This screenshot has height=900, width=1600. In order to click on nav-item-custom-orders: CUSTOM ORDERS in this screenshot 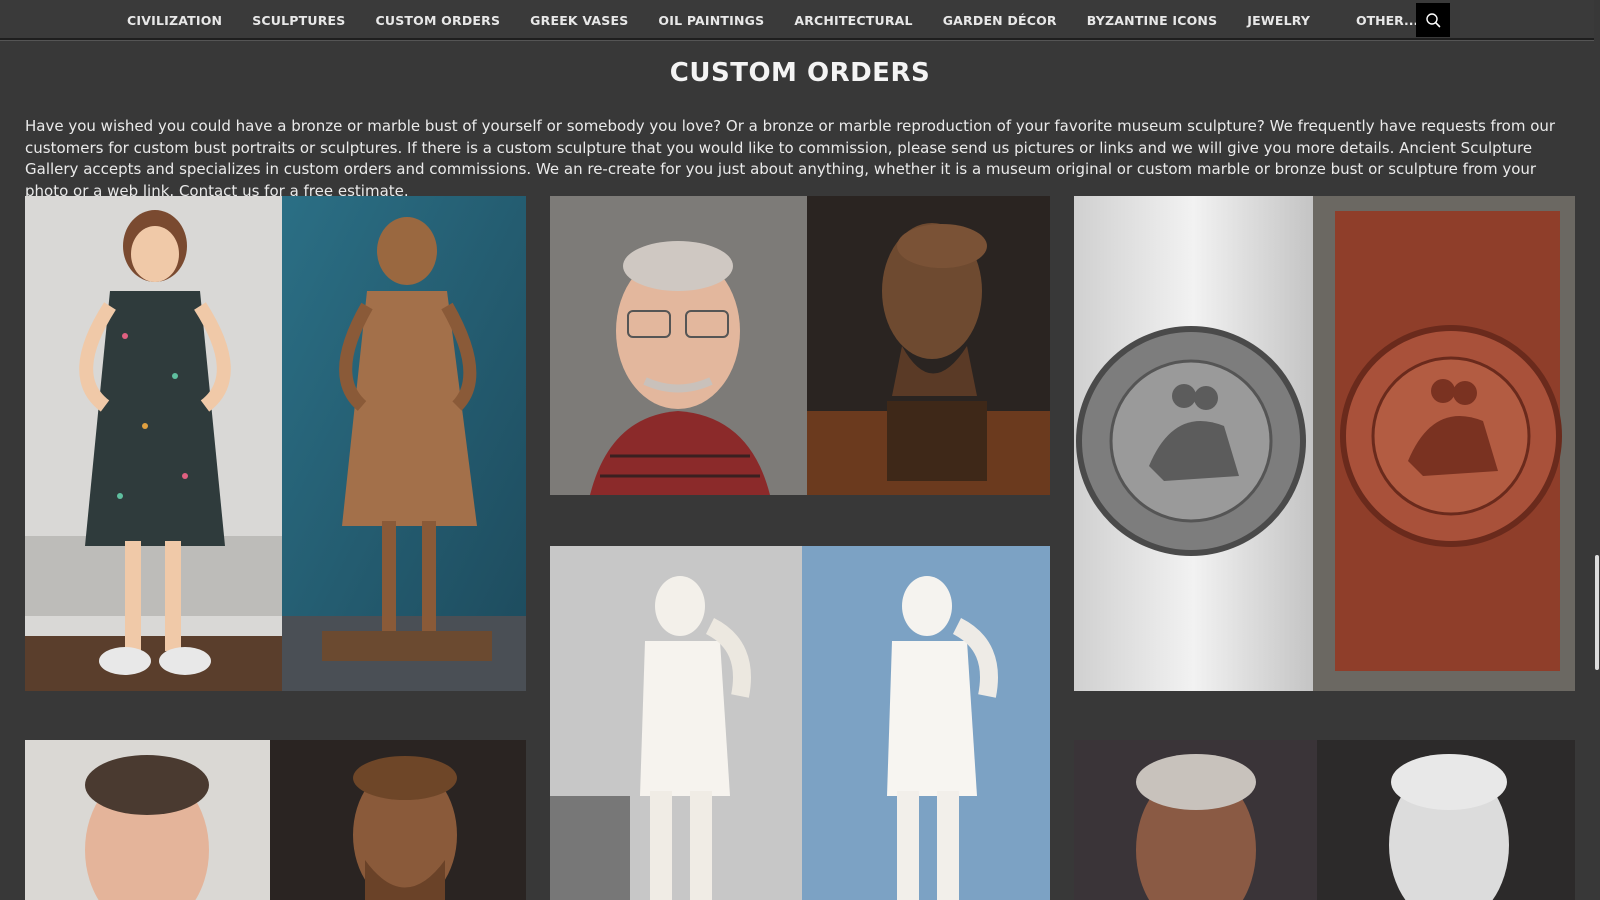, I will do `click(438, 20)`.